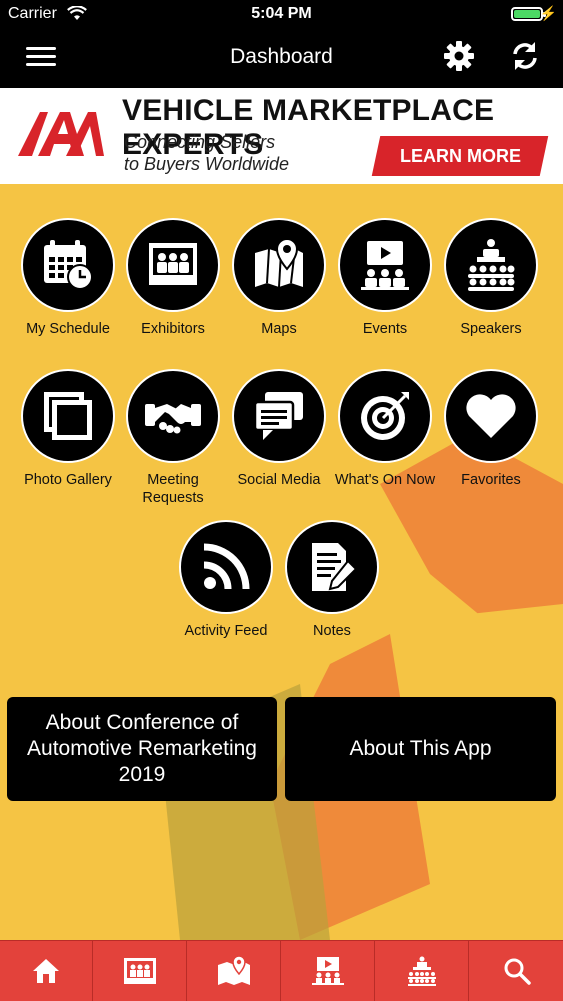 This screenshot has height=1001, width=563. What do you see at coordinates (460, 156) in the screenshot?
I see `learn-more-button: LEARN MORE` at bounding box center [460, 156].